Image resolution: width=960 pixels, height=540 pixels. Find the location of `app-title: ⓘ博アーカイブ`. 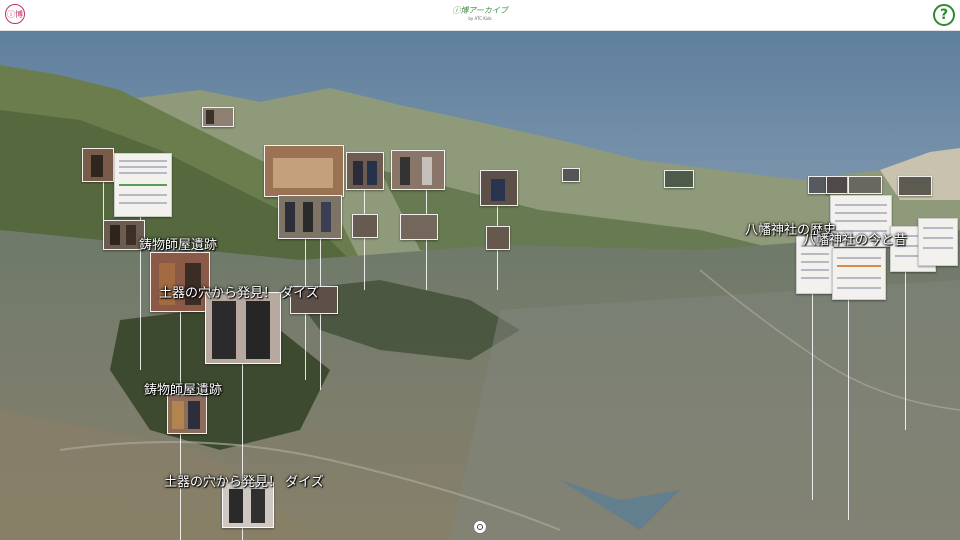

app-title: ⓘ博アーカイブ is located at coordinates (480, 10).